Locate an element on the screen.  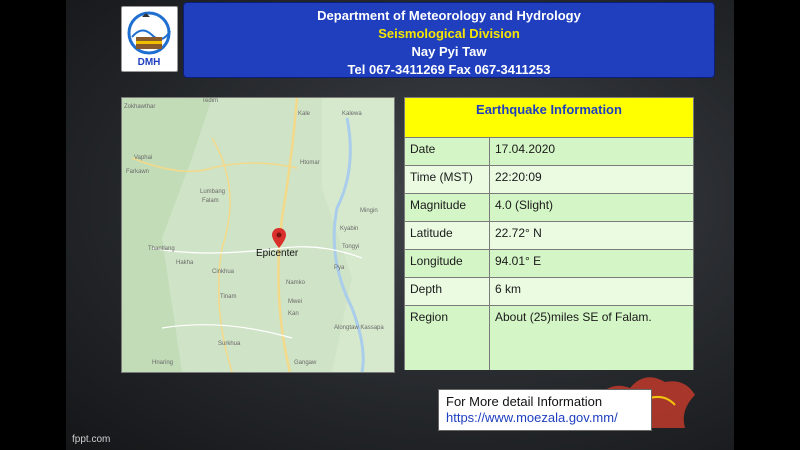
info-value: 6 km is located at coordinates (508, 289).